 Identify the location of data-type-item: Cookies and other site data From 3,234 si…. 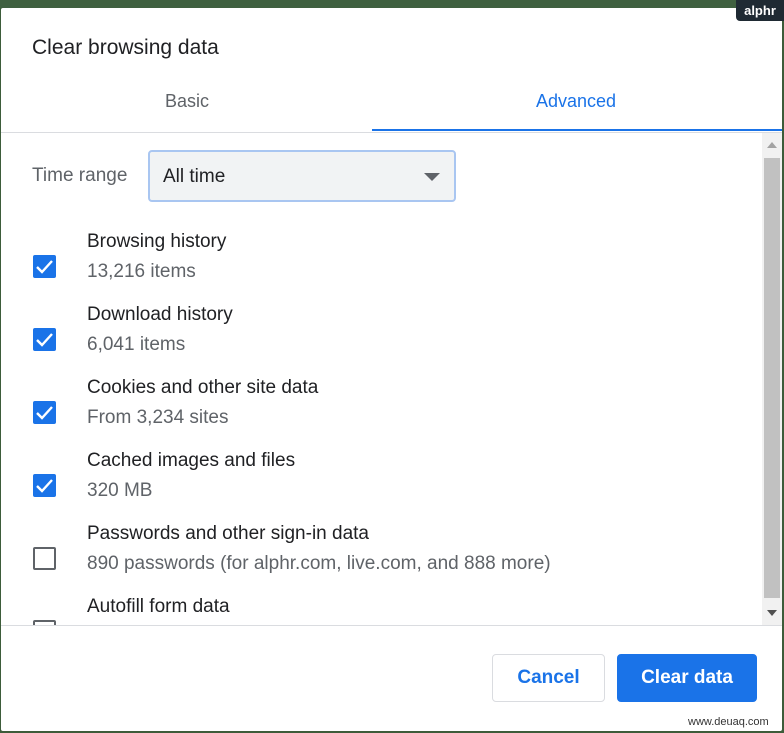
(371, 412).